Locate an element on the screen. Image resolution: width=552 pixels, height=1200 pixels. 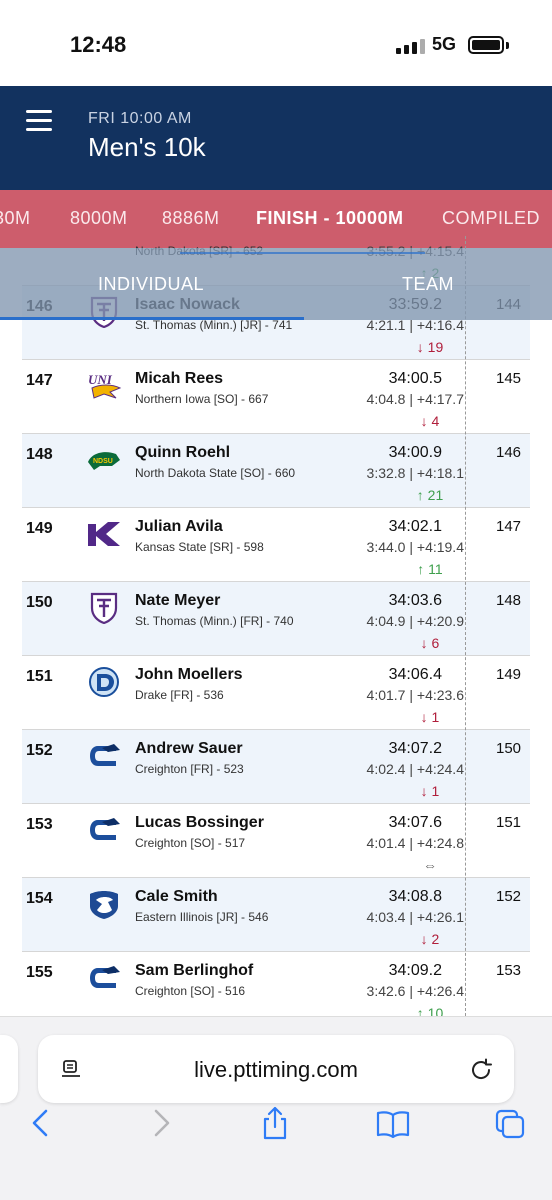
place-label: 148 is located at coordinates (39, 454).